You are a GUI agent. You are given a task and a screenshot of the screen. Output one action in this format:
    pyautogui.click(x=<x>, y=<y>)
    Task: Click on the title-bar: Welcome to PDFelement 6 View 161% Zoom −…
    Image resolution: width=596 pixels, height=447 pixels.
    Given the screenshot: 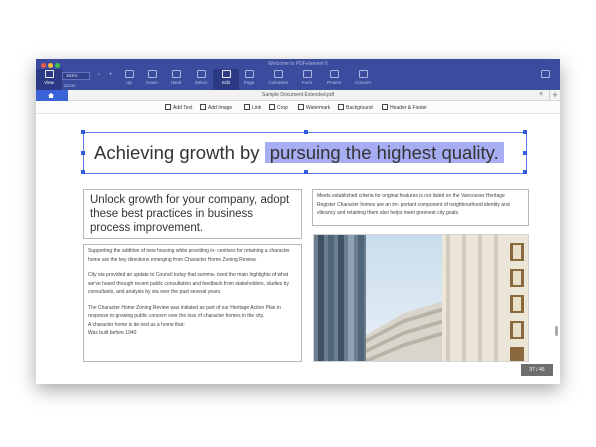 What is the action you would take?
    pyautogui.click(x=298, y=74)
    